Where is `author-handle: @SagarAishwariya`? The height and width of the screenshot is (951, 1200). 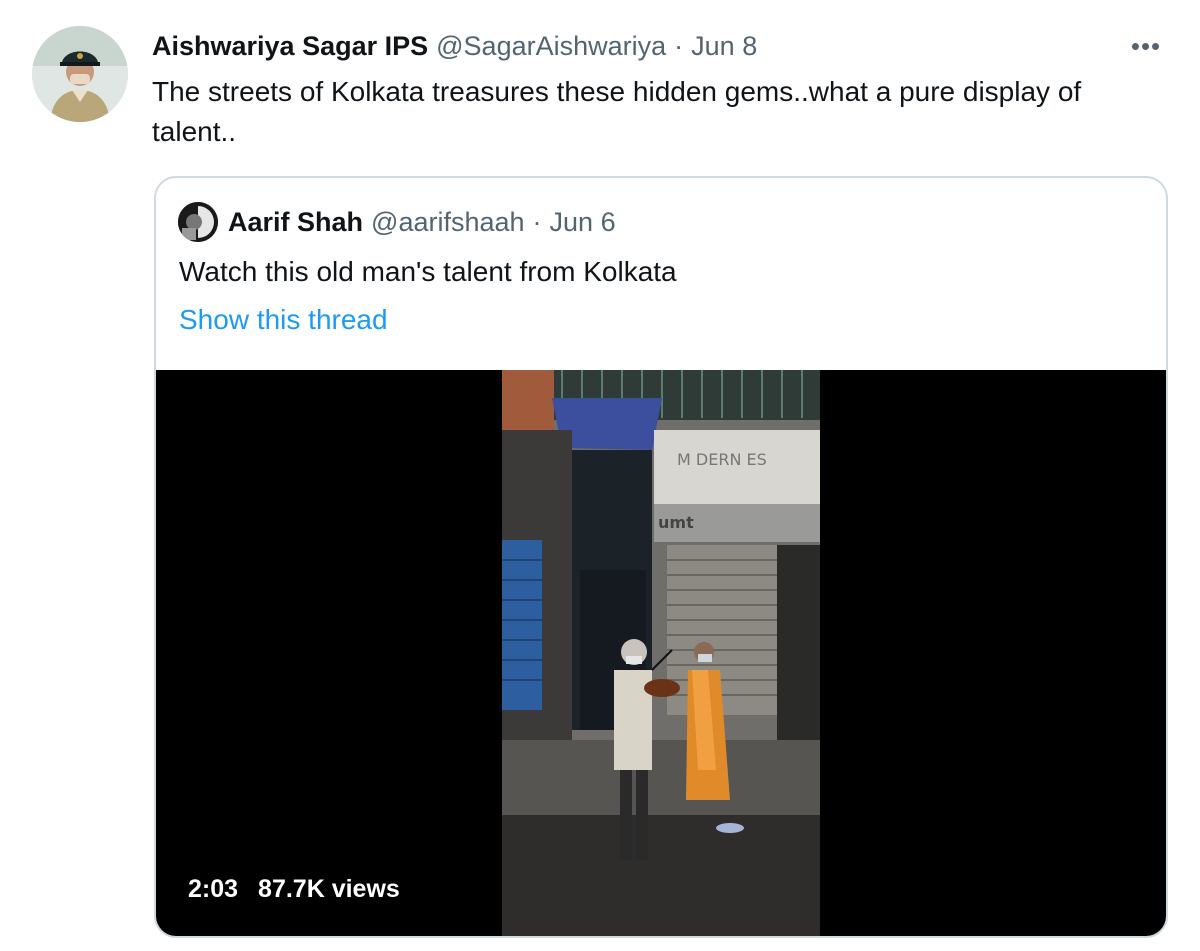 author-handle: @SagarAishwariya is located at coordinates (551, 46).